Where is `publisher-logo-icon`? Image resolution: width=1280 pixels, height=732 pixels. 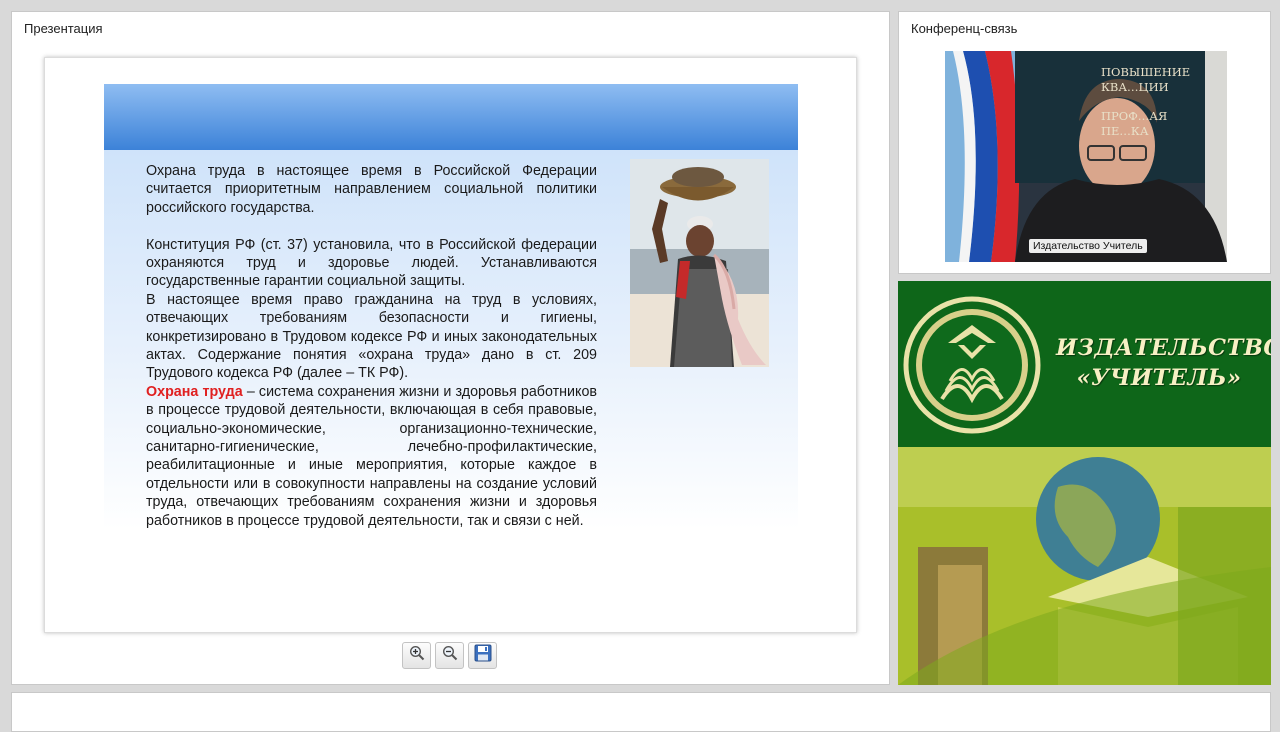
publisher-logo-icon is located at coordinates (972, 365).